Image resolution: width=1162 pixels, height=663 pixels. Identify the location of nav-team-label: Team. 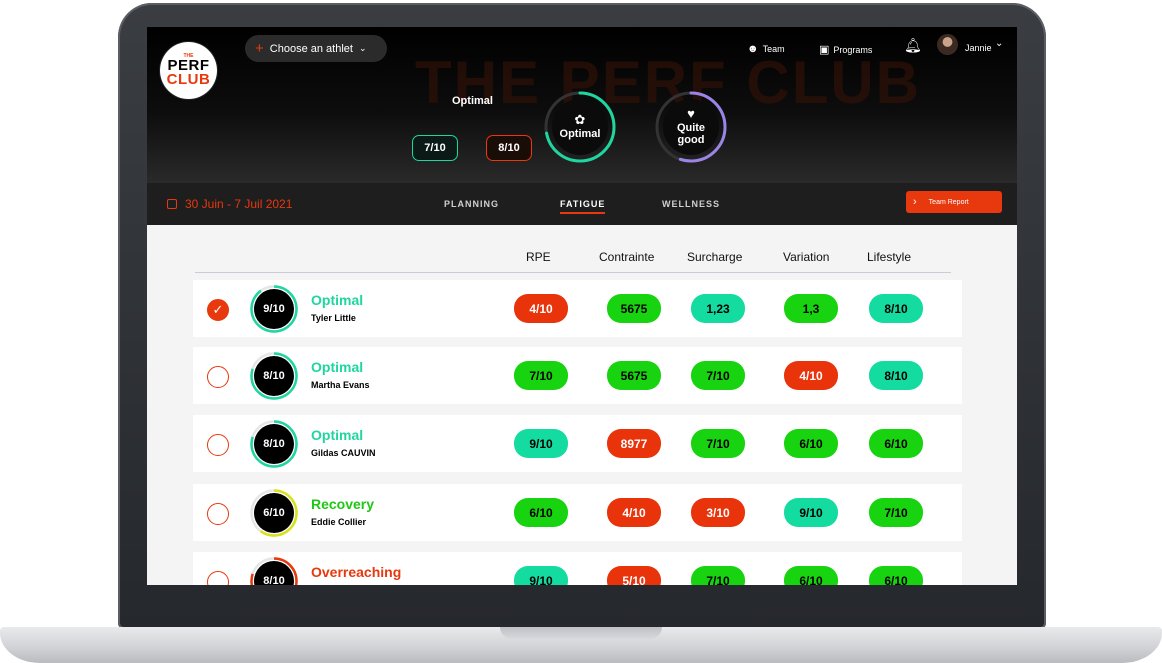
(773, 49).